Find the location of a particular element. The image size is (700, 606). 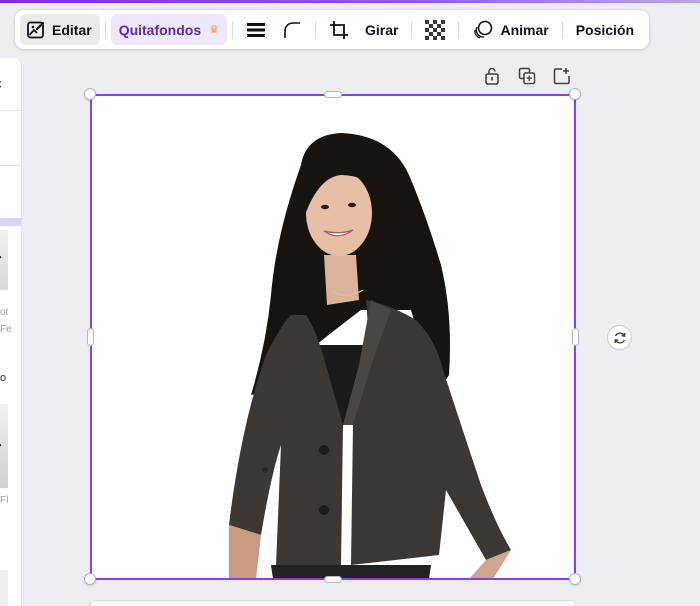

border-style-button is located at coordinates (256, 29).